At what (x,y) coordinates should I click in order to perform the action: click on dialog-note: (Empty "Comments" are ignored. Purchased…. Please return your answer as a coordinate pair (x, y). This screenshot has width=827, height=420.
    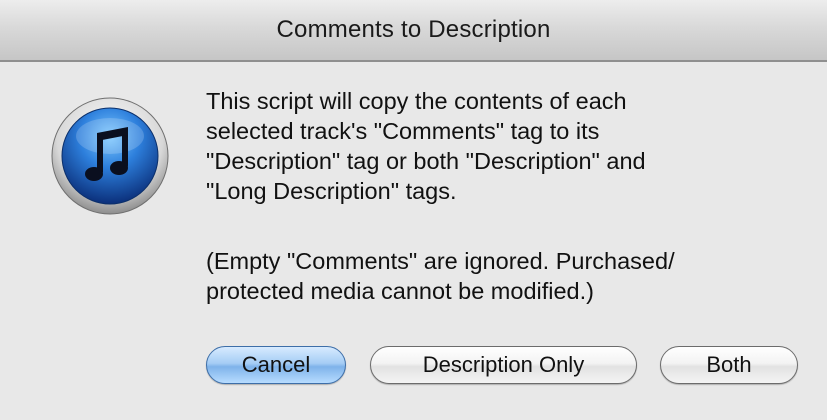
    Looking at the image, I should click on (440, 276).